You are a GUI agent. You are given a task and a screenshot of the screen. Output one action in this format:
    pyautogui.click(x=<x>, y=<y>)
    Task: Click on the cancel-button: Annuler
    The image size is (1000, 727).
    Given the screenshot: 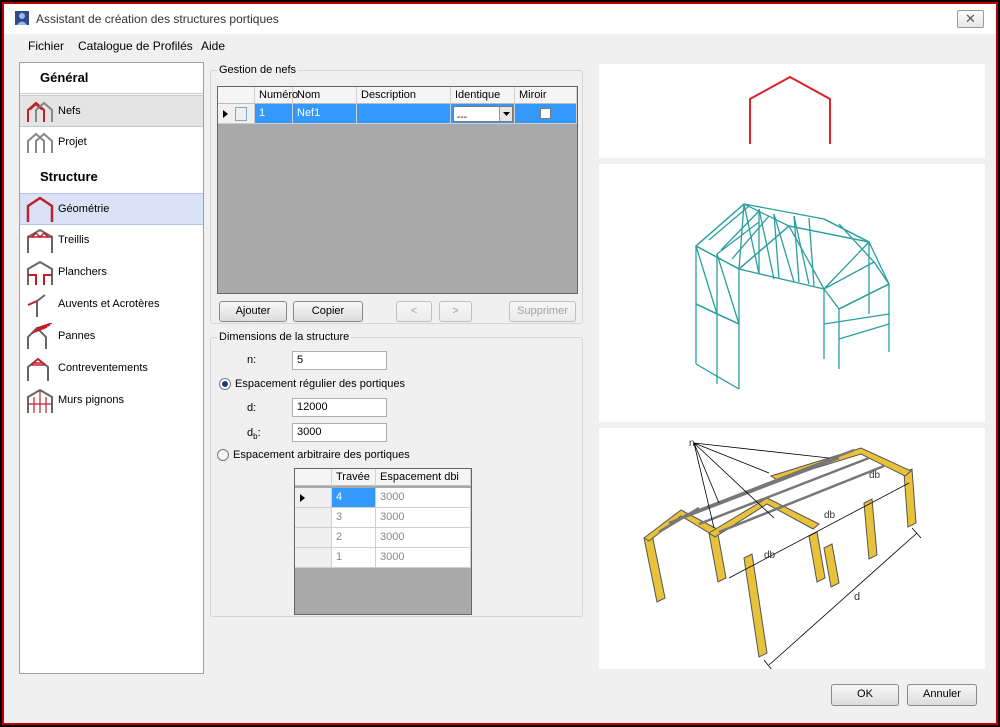 What is the action you would take?
    pyautogui.click(x=942, y=695)
    